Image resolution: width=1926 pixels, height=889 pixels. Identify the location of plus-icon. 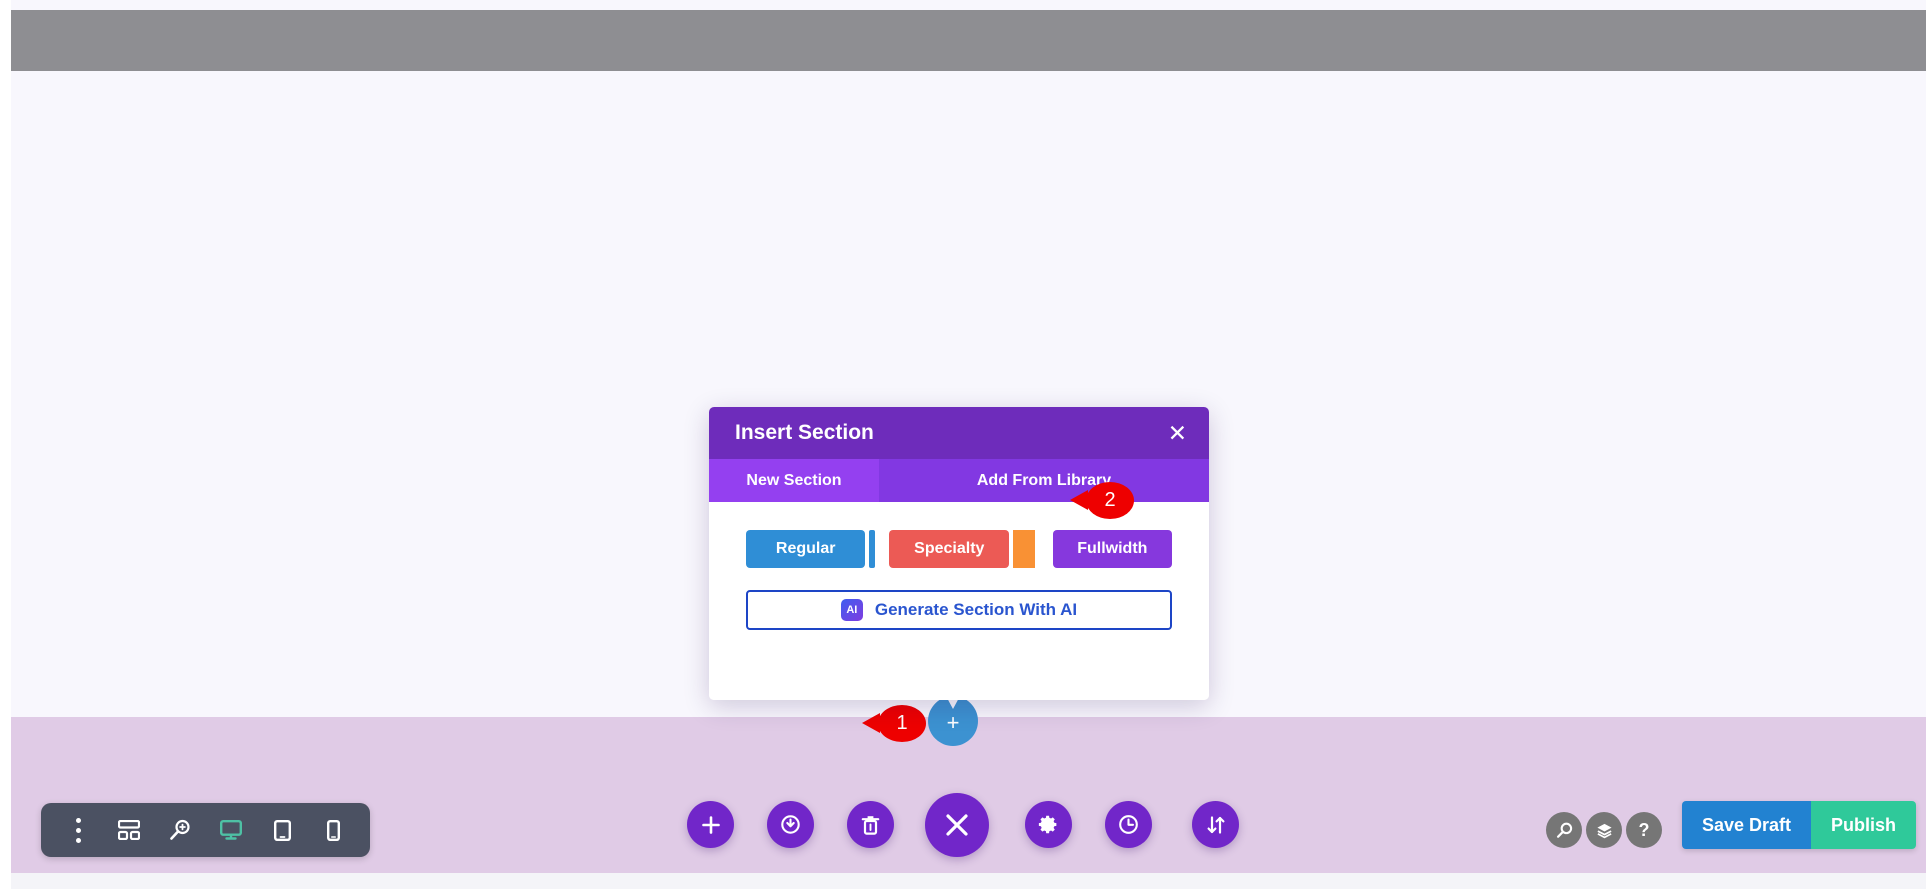
(710, 824).